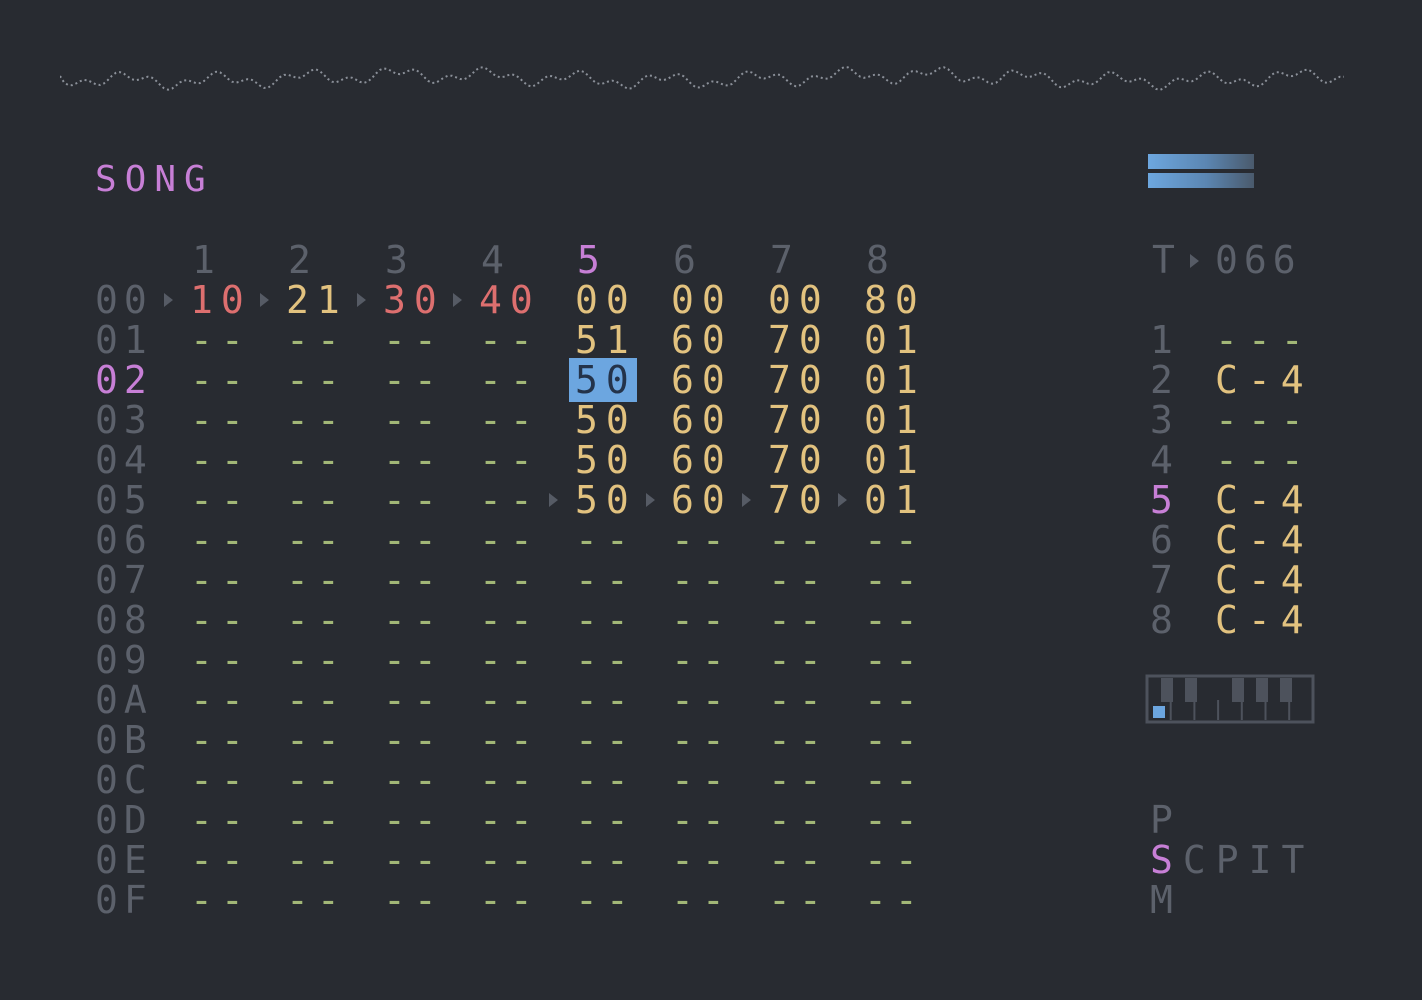  What do you see at coordinates (221, 300) in the screenshot?
I see `grid-cell: 10` at bounding box center [221, 300].